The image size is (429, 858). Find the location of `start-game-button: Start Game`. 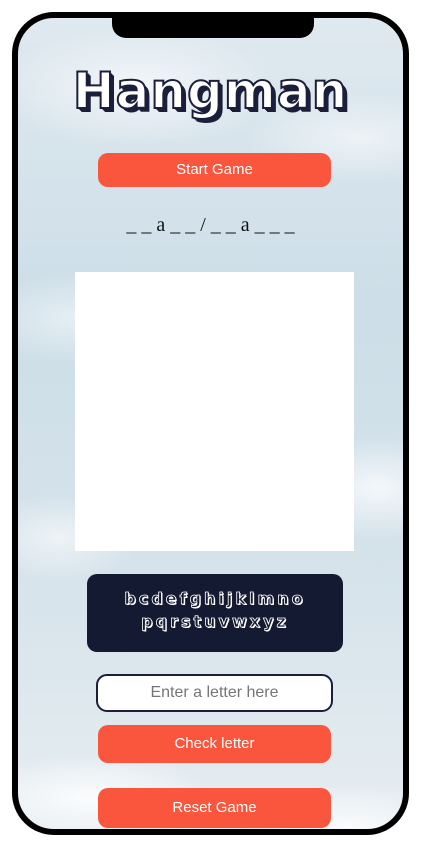

start-game-button: Start Game is located at coordinates (214, 170).